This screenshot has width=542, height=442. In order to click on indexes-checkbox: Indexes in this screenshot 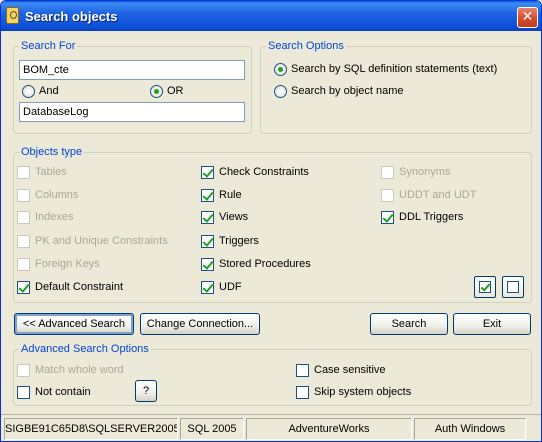, I will do `click(92, 217)`.